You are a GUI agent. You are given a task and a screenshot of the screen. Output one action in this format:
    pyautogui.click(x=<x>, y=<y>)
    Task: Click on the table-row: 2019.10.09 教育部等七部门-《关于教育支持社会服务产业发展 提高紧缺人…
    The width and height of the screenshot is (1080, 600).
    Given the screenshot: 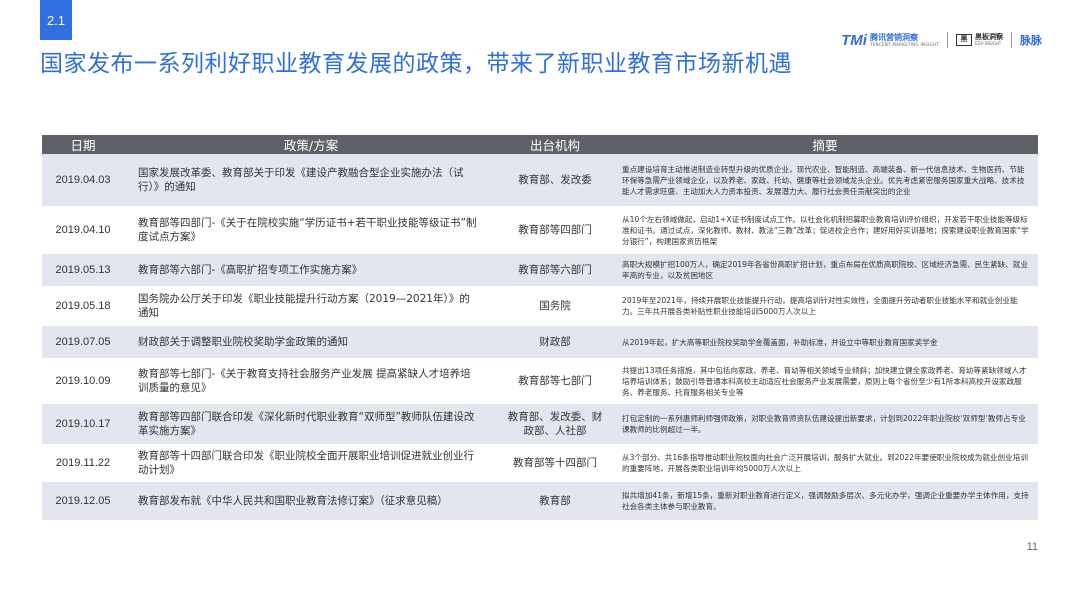 What is the action you would take?
    pyautogui.click(x=540, y=381)
    